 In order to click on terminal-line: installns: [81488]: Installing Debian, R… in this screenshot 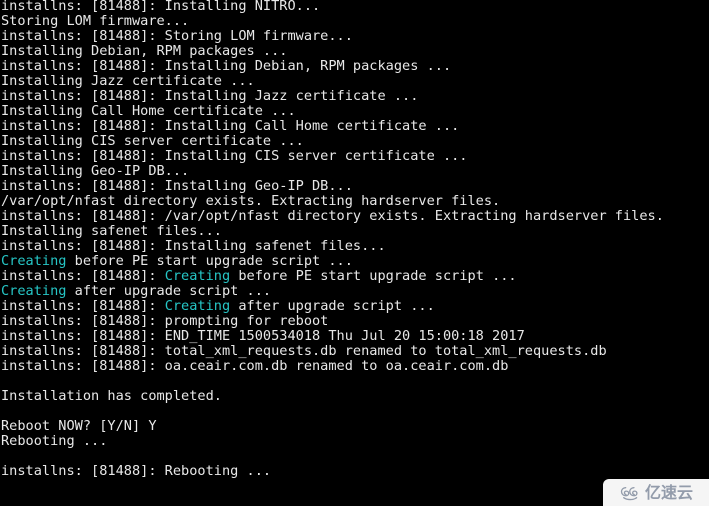, I will do `click(226, 66)`.